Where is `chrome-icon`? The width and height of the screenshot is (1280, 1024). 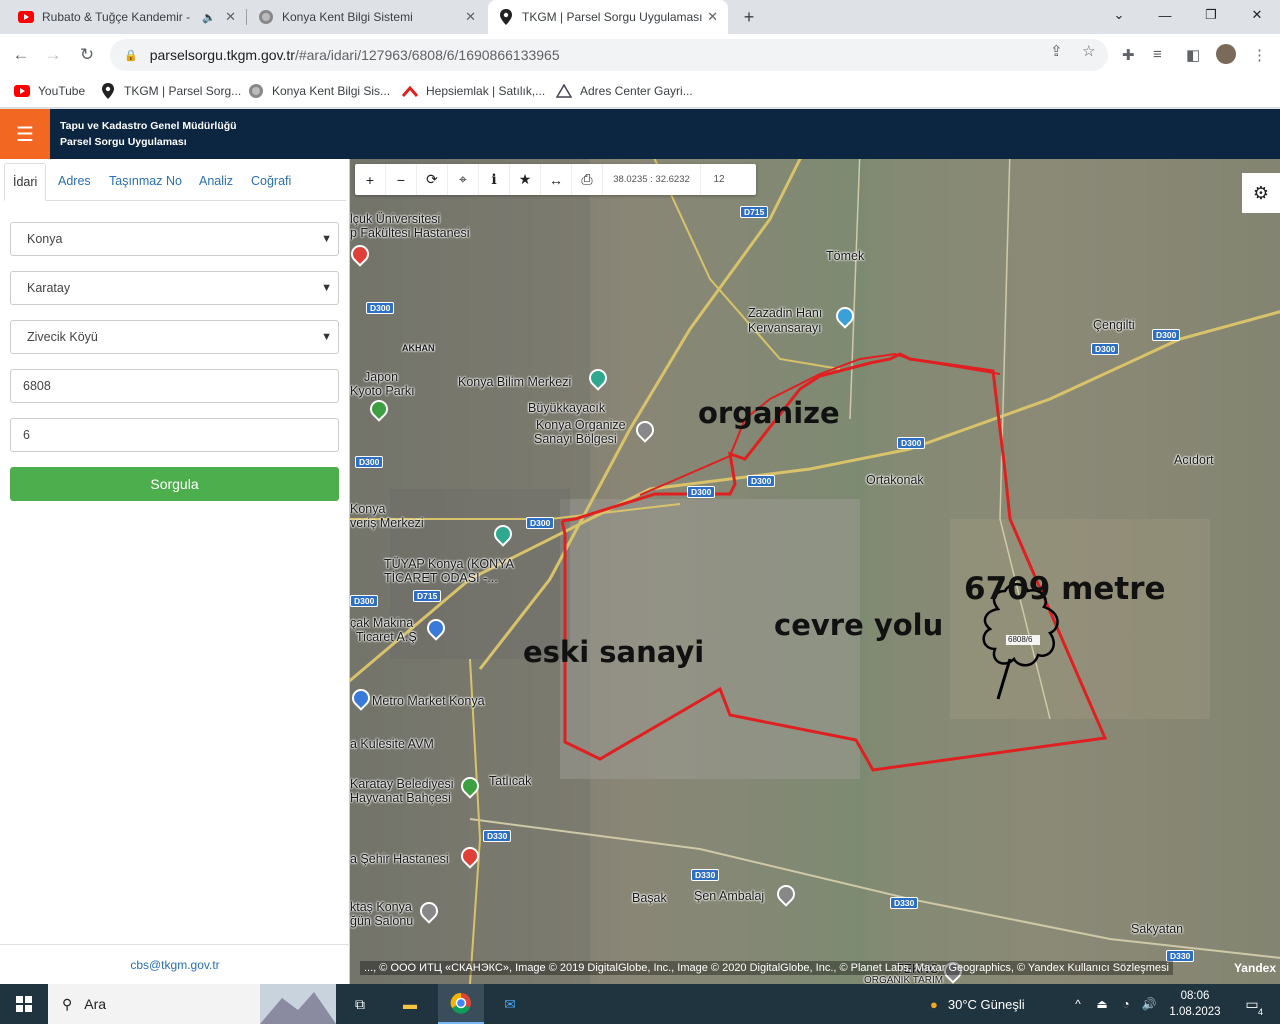 chrome-icon is located at coordinates (461, 1004).